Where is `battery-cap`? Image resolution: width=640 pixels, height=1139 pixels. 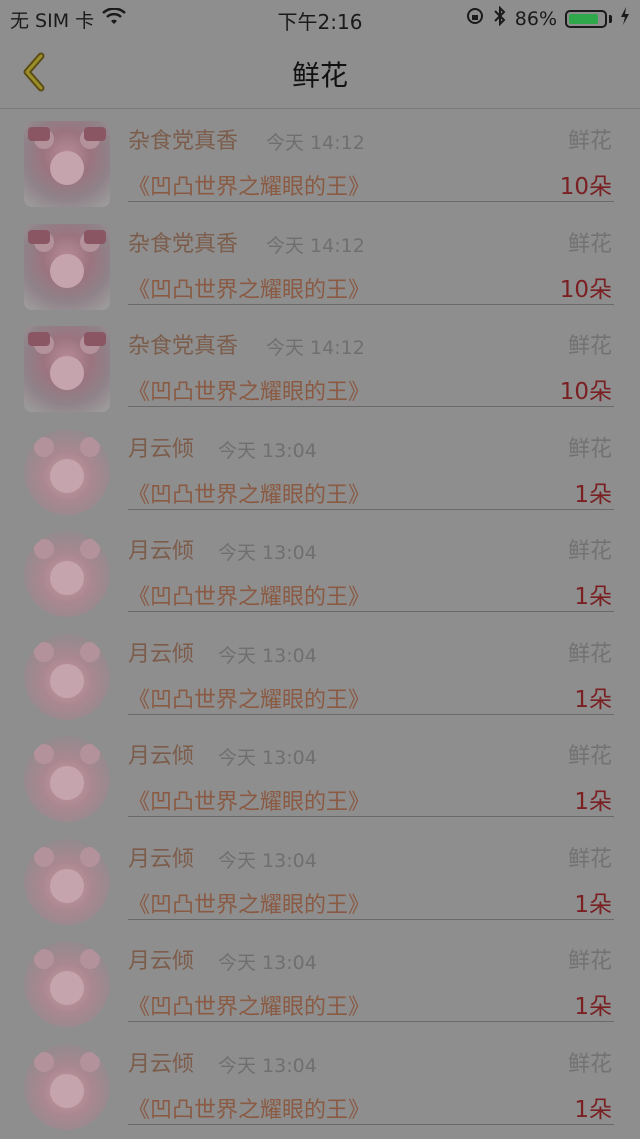 battery-cap is located at coordinates (610, 18).